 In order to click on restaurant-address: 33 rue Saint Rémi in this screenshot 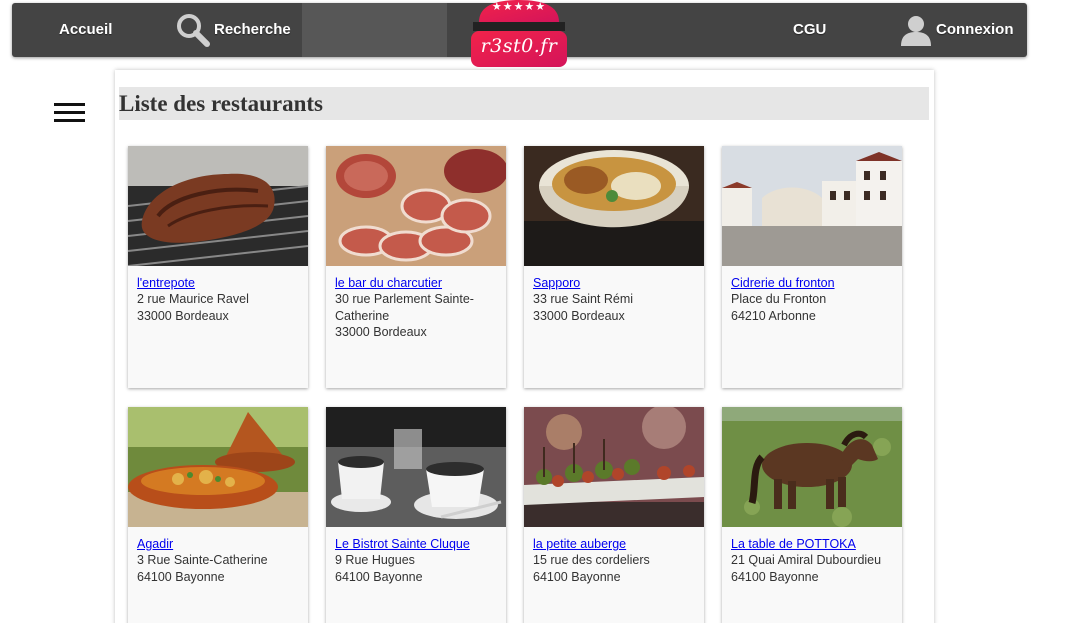, I will do `click(583, 299)`.